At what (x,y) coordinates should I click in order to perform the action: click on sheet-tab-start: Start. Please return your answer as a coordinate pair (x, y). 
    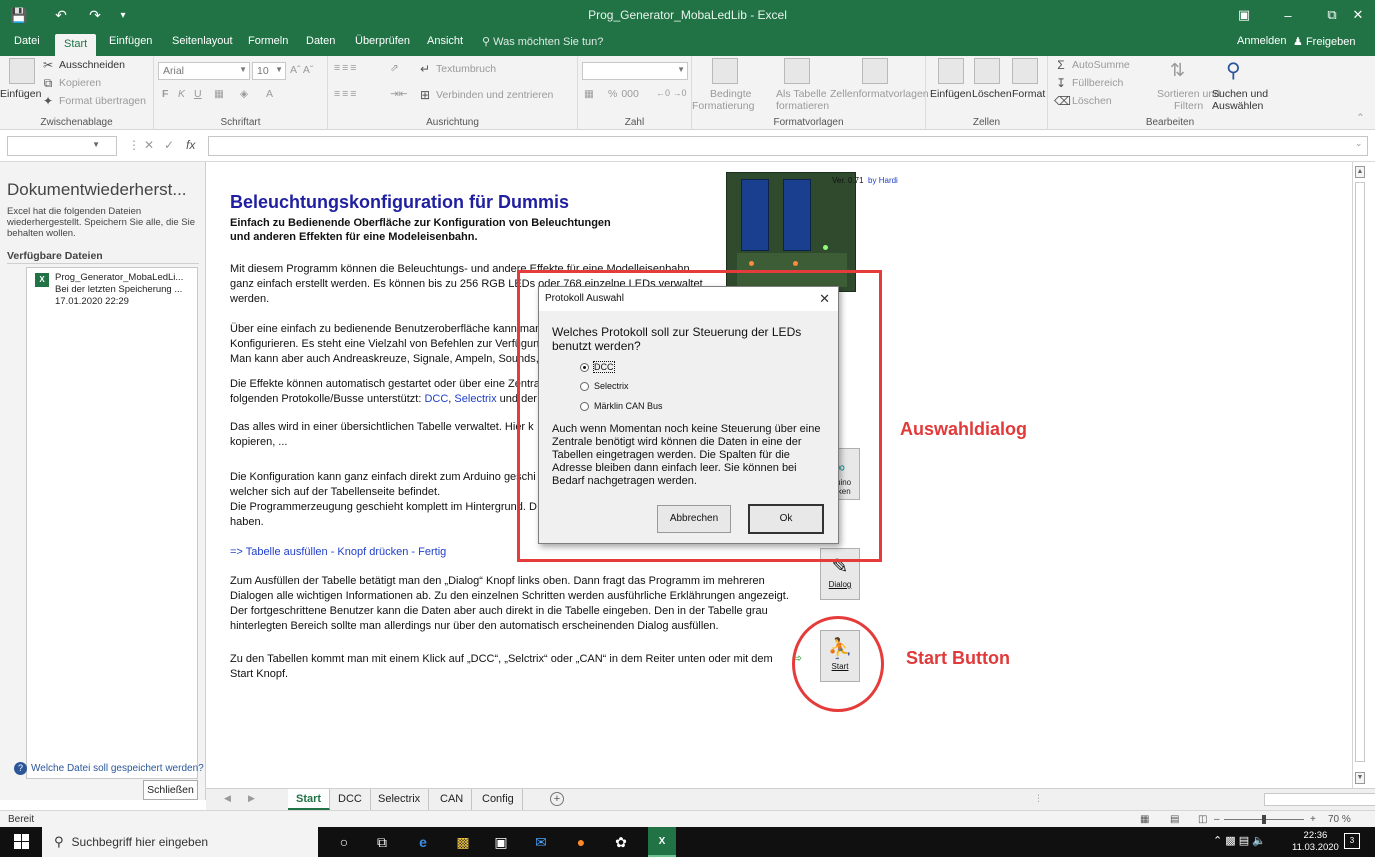
    Looking at the image, I should click on (309, 799).